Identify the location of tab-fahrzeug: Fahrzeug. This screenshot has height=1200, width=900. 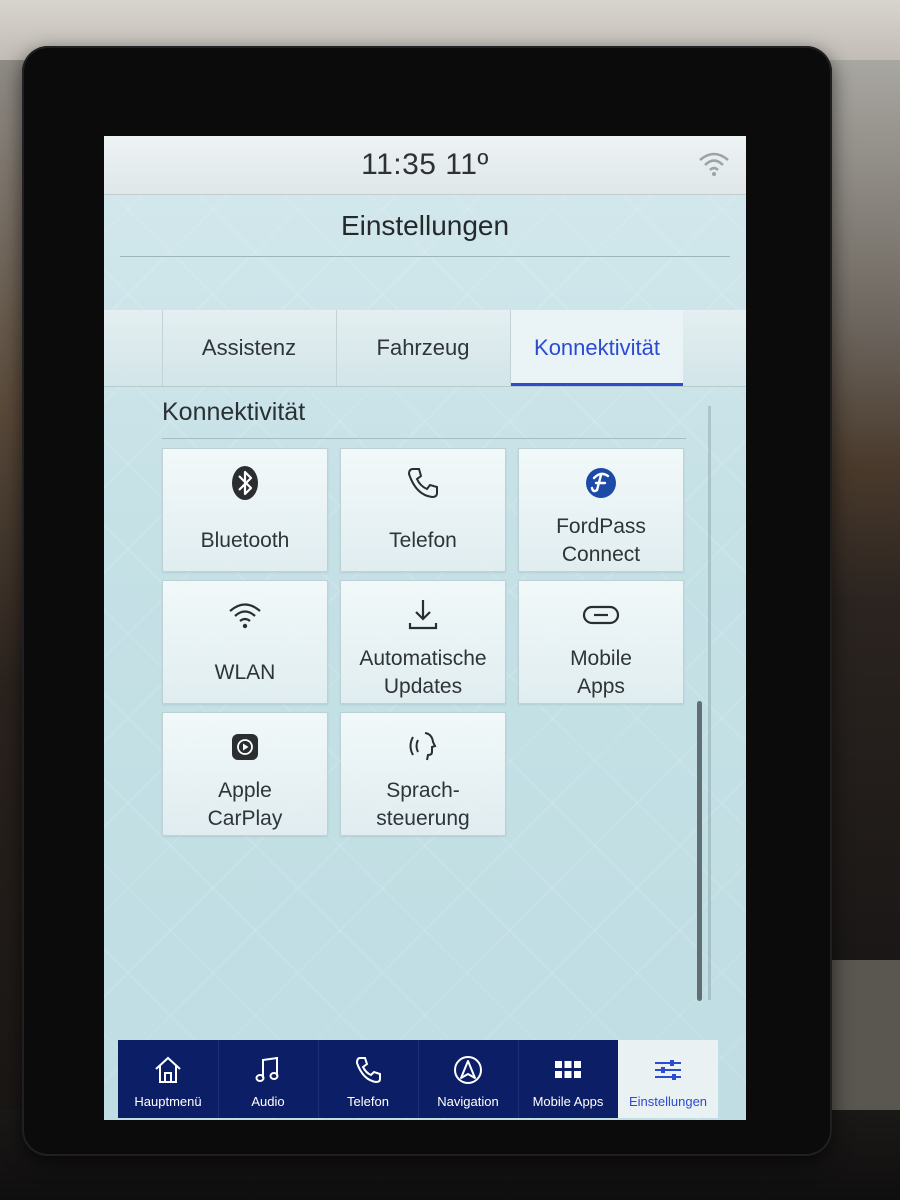
(422, 348).